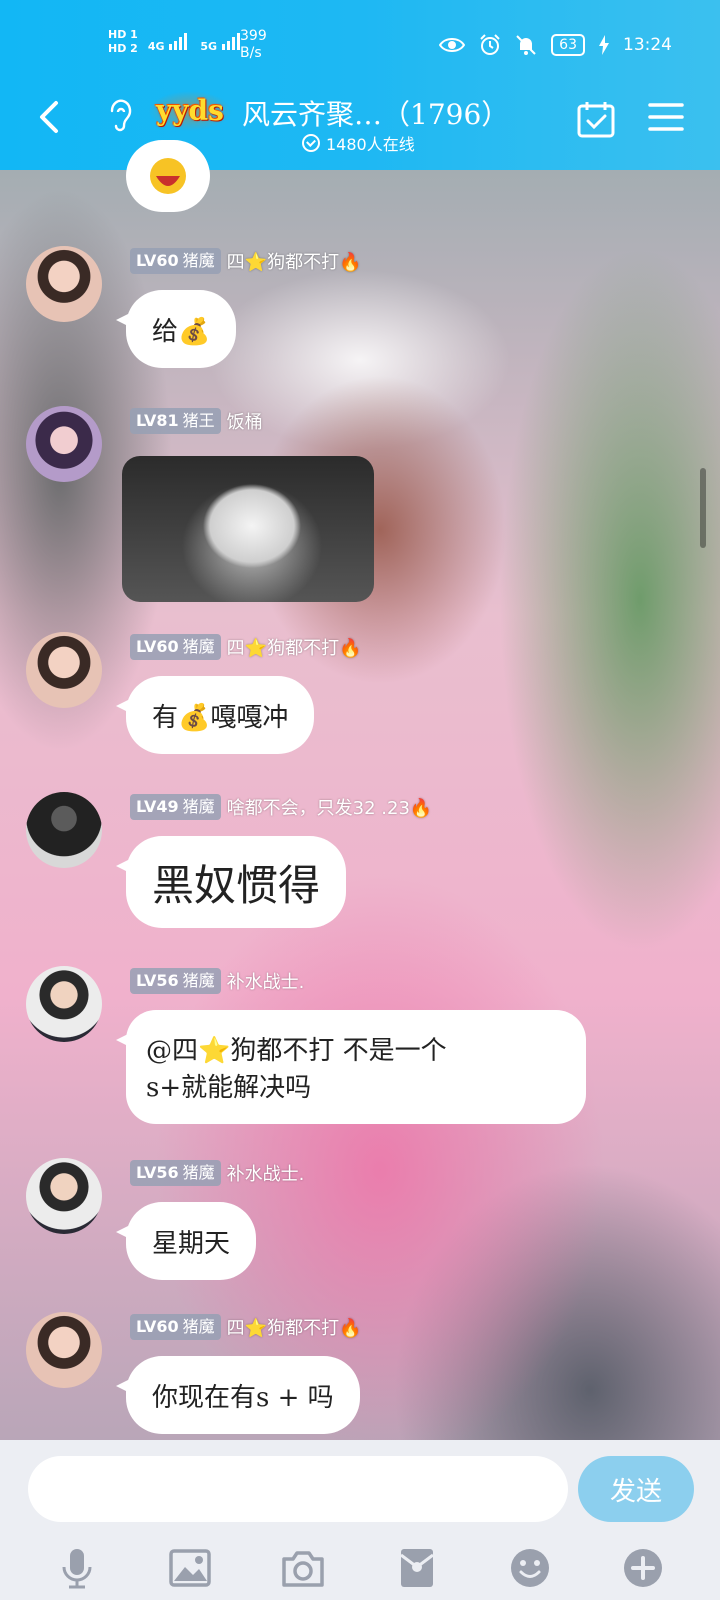 The height and width of the screenshot is (1600, 720). What do you see at coordinates (120, 115) in the screenshot?
I see `ear-icon` at bounding box center [120, 115].